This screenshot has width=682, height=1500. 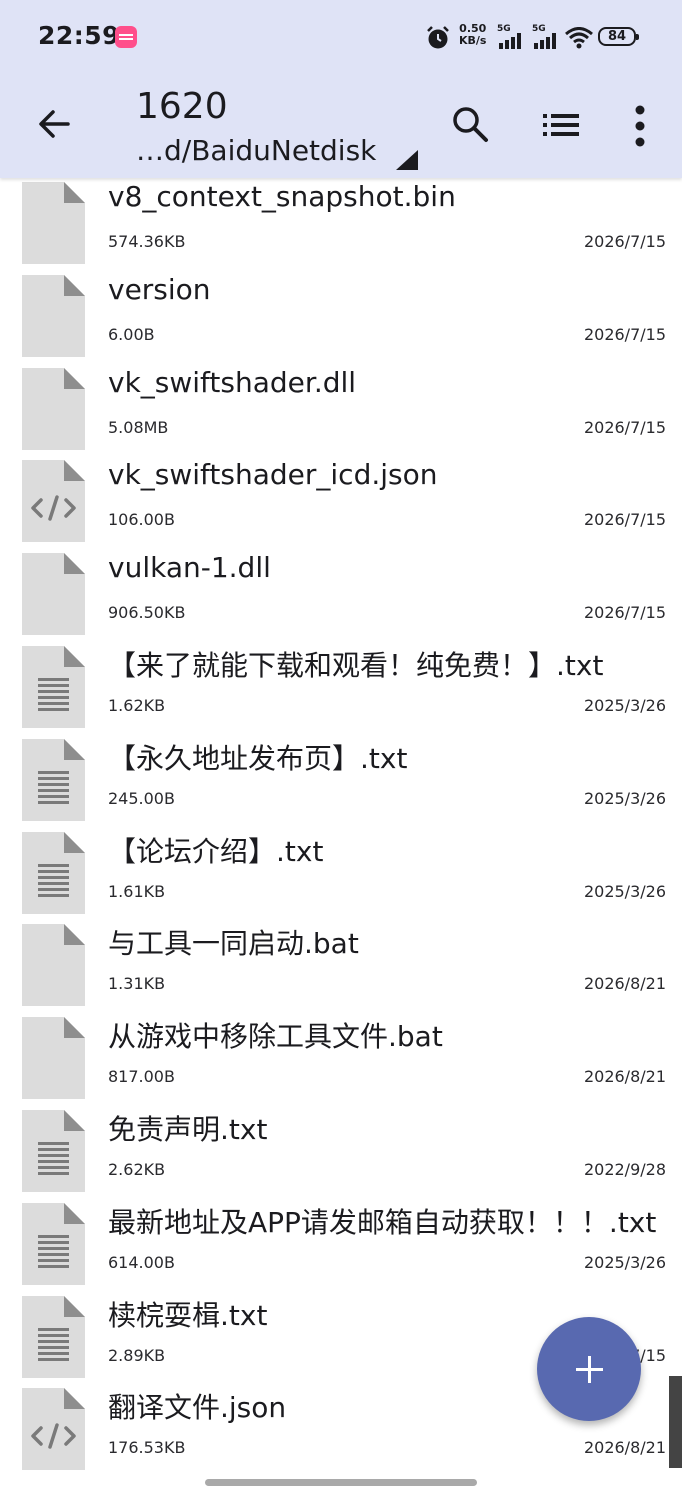 What do you see at coordinates (256, 150) in the screenshot?
I see `folder-path: …d/BaiduNetdisk` at bounding box center [256, 150].